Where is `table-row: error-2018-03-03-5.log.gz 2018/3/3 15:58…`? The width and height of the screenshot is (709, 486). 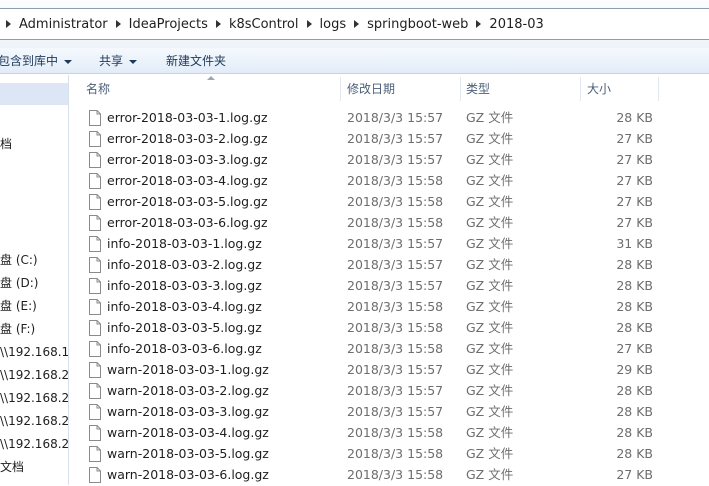
table-row: error-2018-03-03-5.log.gz 2018/3/3 15:58… is located at coordinates (389, 202).